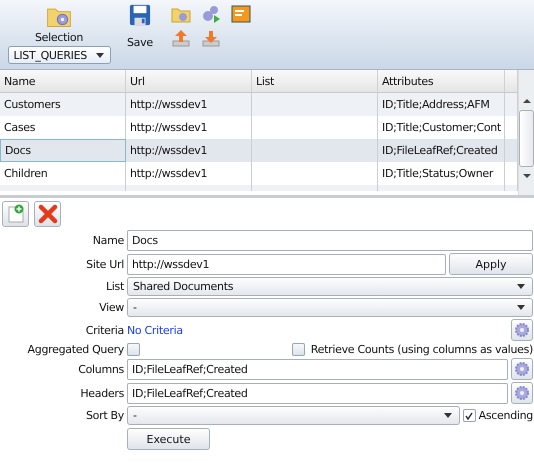  Describe the element at coordinates (104, 415) in the screenshot. I see `sort-by-label: Sort By` at that location.